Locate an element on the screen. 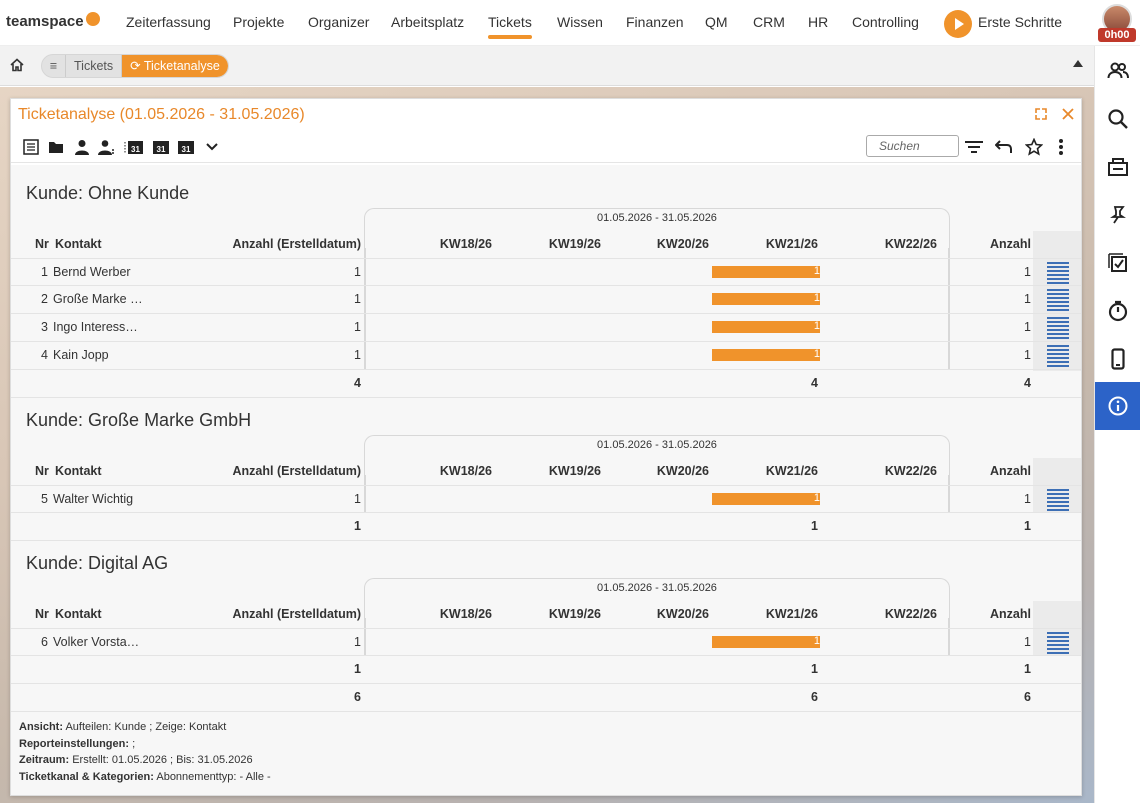 The width and height of the screenshot is (1140, 803). contacts-icon is located at coordinates (1117, 71).